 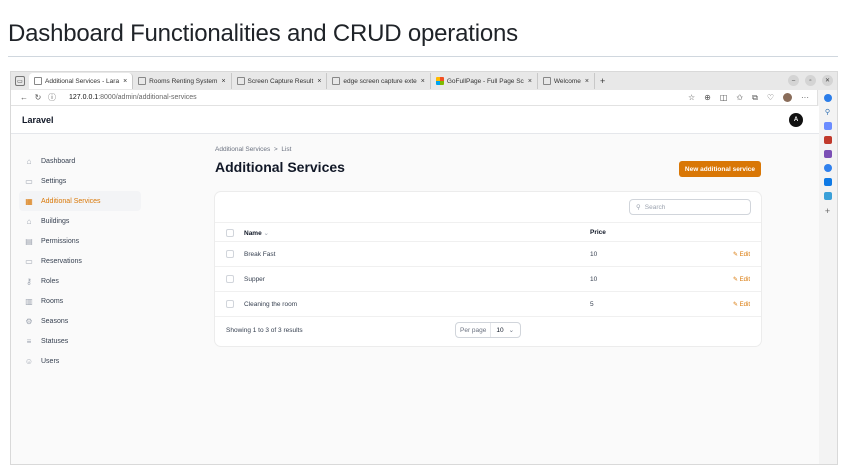 I want to click on refresh-icon: ↻, so click(x=38, y=97).